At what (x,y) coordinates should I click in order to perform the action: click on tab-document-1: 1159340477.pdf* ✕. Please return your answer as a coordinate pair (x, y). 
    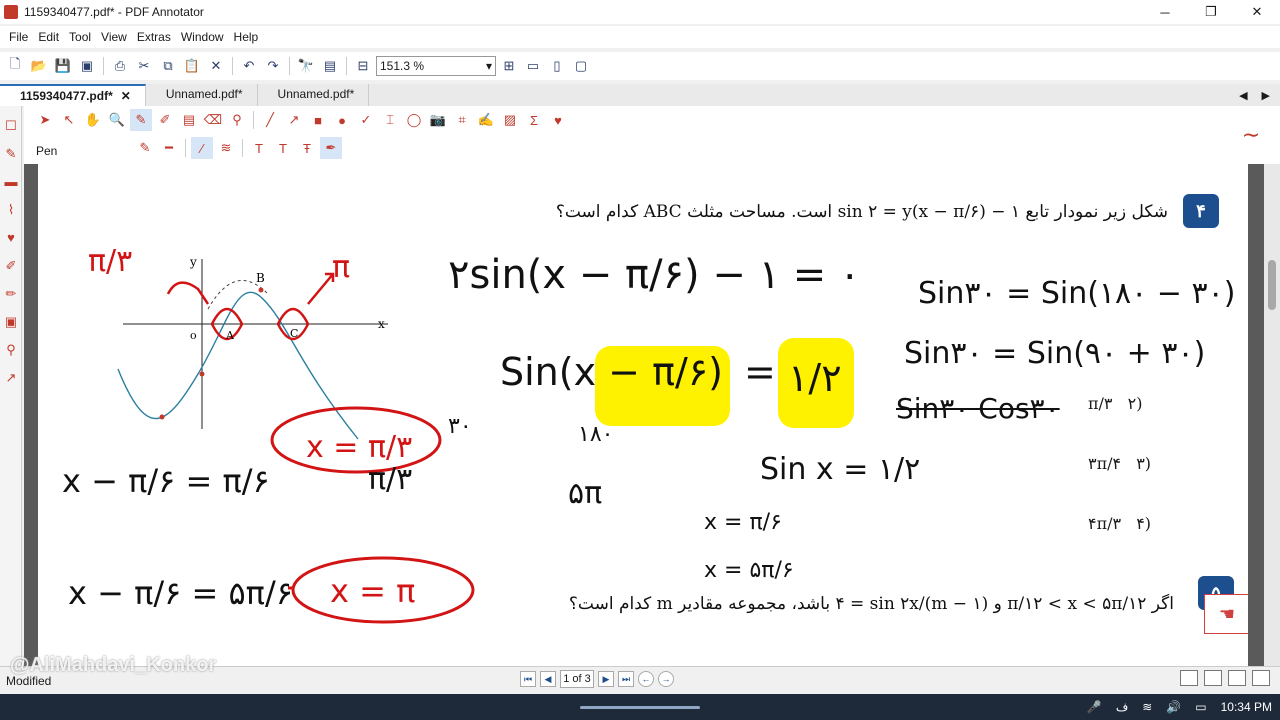
    Looking at the image, I should click on (73, 95).